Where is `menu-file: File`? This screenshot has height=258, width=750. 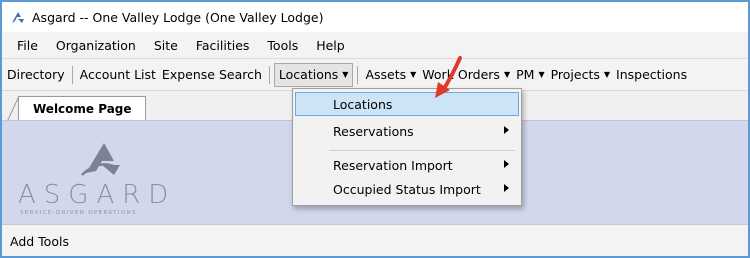
menu-file: File is located at coordinates (27, 45).